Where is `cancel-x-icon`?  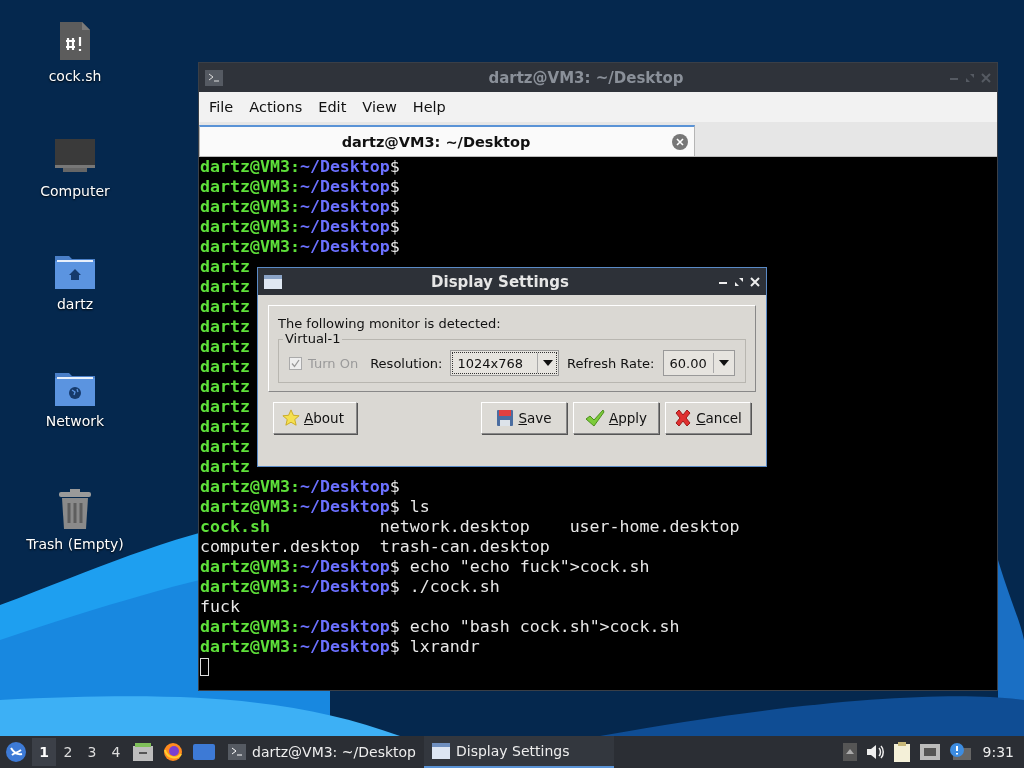
cancel-x-icon is located at coordinates (683, 418).